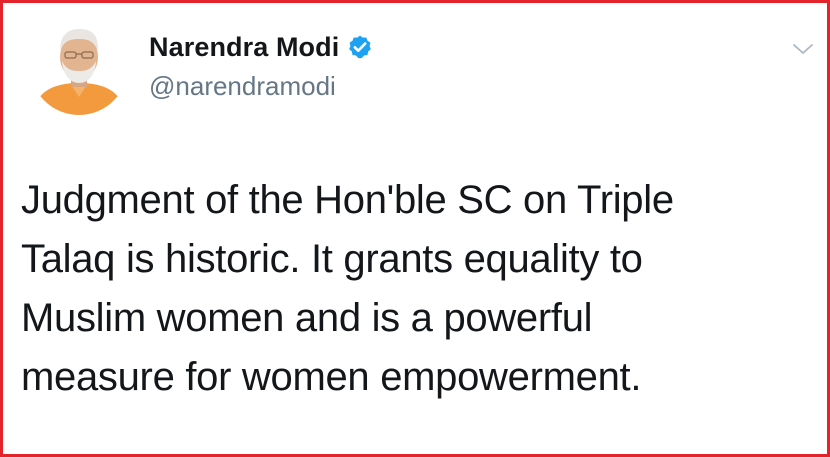  What do you see at coordinates (307, 318) in the screenshot?
I see `tweet-text-line: Muslim women and is a powerful` at bounding box center [307, 318].